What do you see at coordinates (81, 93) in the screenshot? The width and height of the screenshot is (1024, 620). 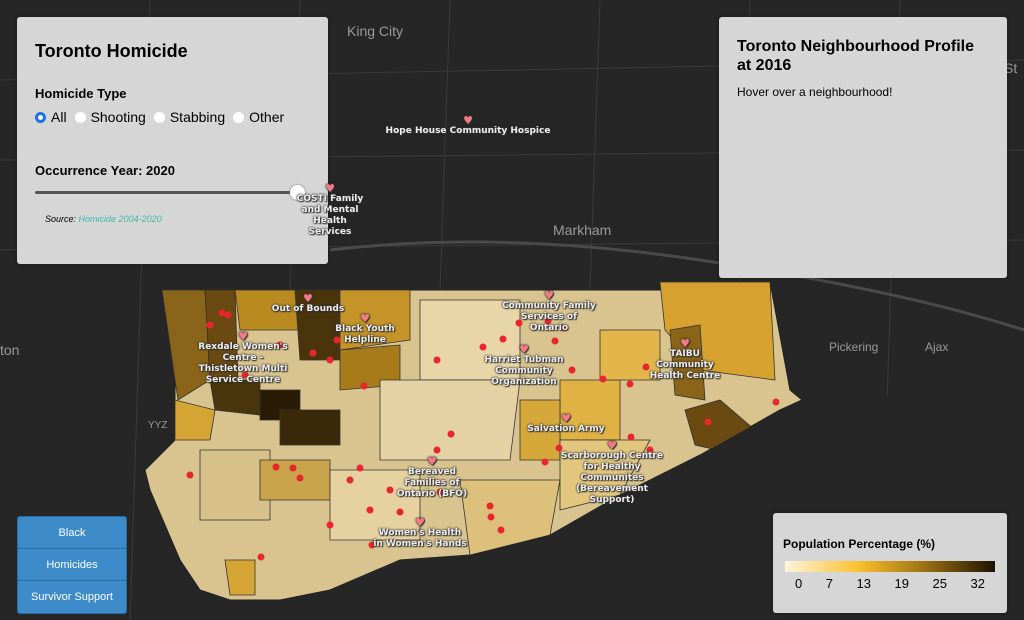 I see `homicide-type-label: Homicide Type` at bounding box center [81, 93].